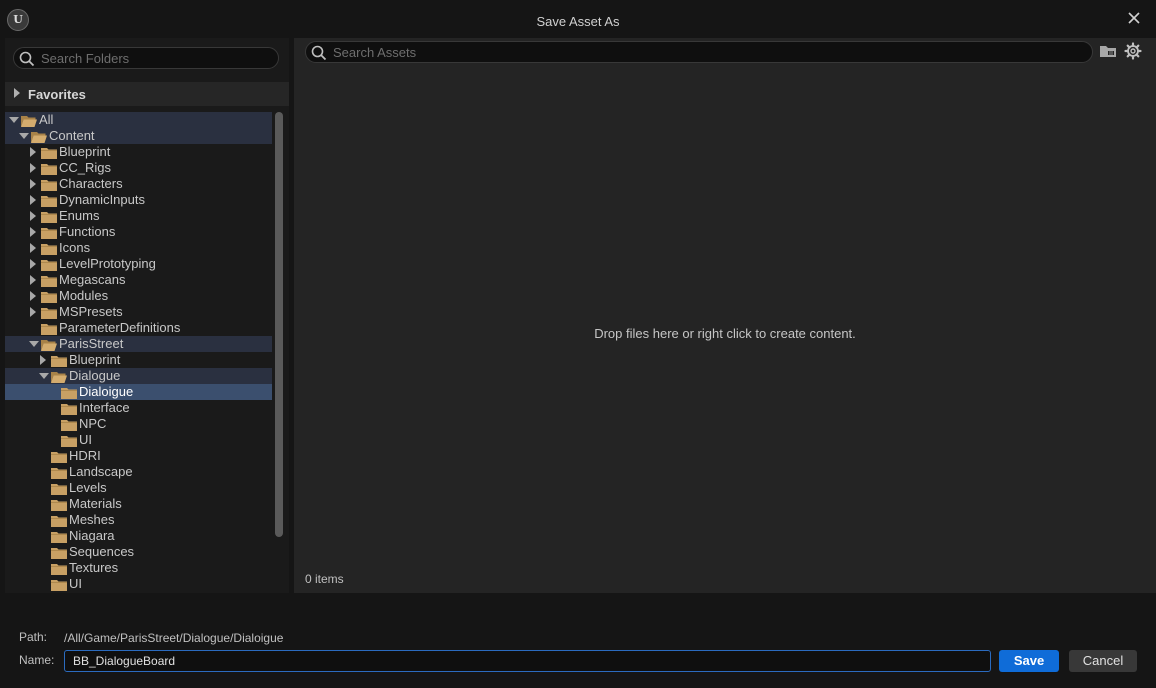  Describe the element at coordinates (1108, 51) in the screenshot. I see `folder-options-icon` at that location.